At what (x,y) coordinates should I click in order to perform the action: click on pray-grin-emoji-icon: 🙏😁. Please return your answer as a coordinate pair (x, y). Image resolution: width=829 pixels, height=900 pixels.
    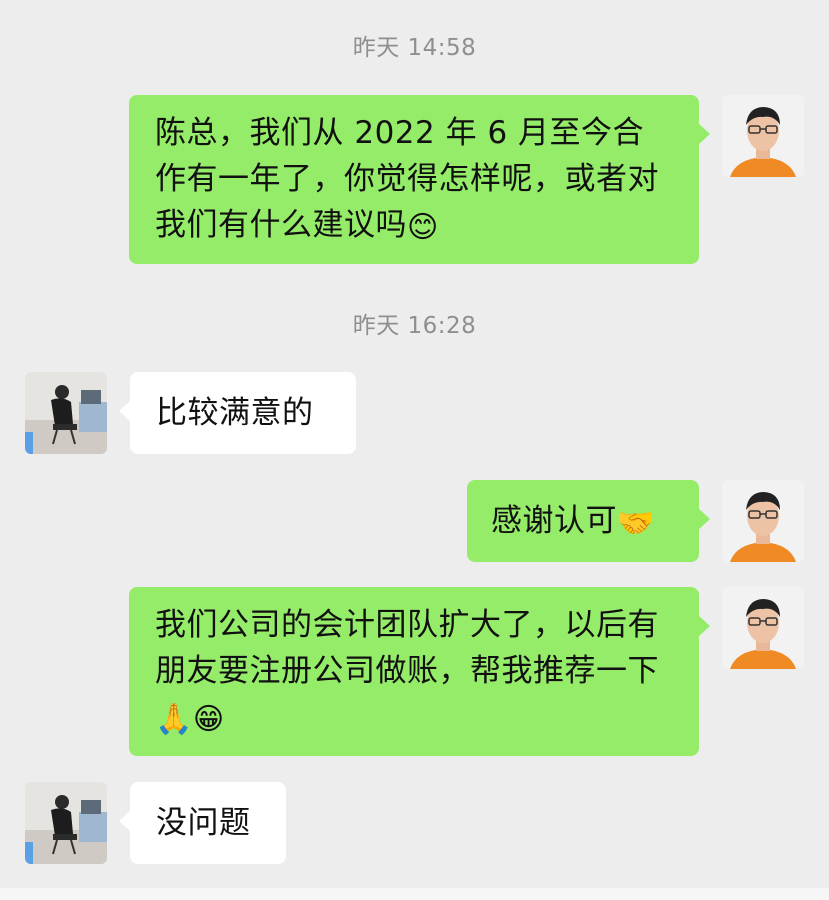
    Looking at the image, I should click on (190, 719).